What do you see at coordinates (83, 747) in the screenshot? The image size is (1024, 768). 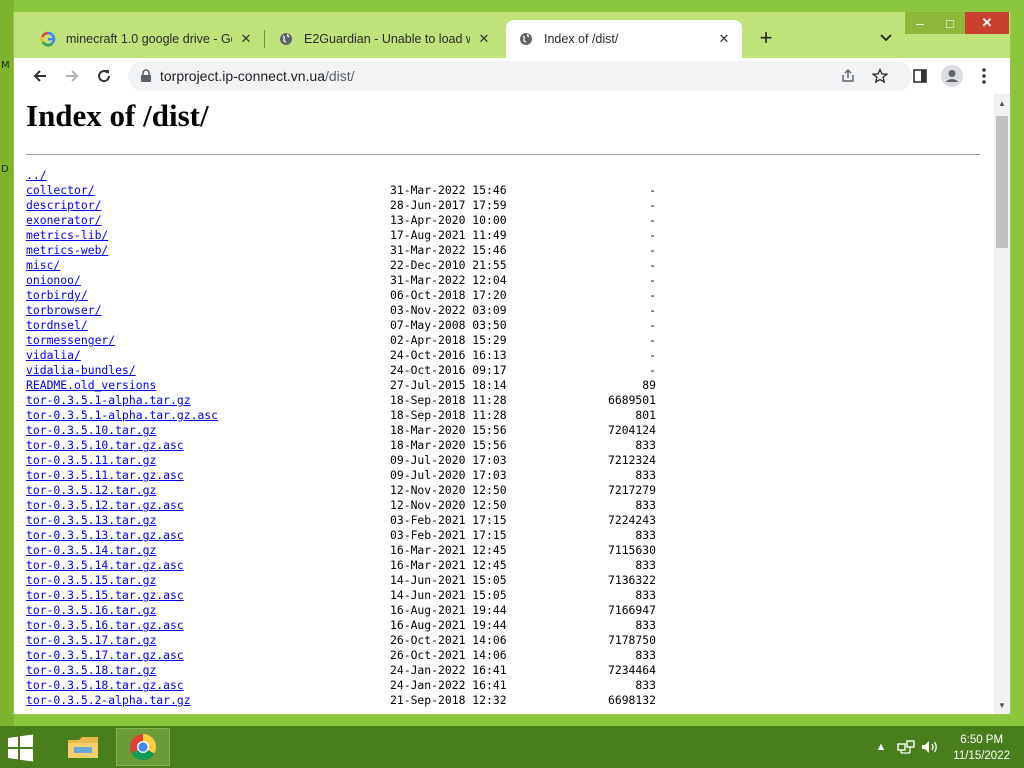 I see `taskbar-file-explorer` at bounding box center [83, 747].